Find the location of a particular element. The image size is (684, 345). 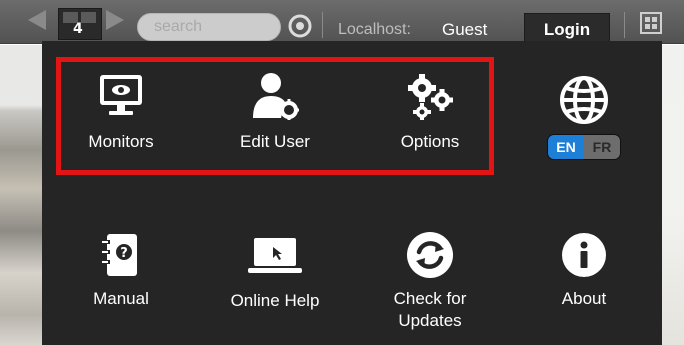

search-input is located at coordinates (209, 27).